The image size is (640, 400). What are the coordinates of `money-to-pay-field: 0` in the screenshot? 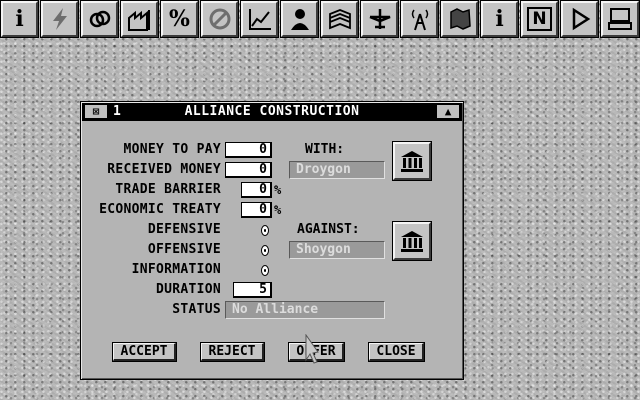 It's located at (248, 150).